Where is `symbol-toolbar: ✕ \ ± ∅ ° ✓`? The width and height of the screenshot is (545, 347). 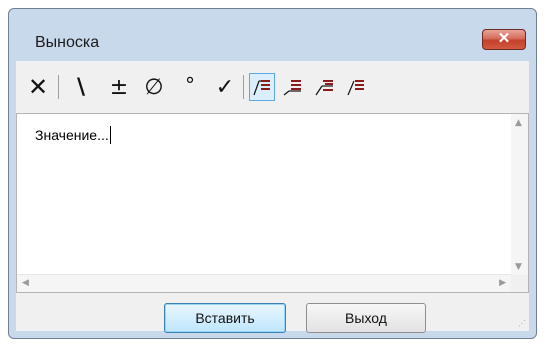
symbol-toolbar: ✕ \ ± ∅ ° ✓ is located at coordinates (272, 87).